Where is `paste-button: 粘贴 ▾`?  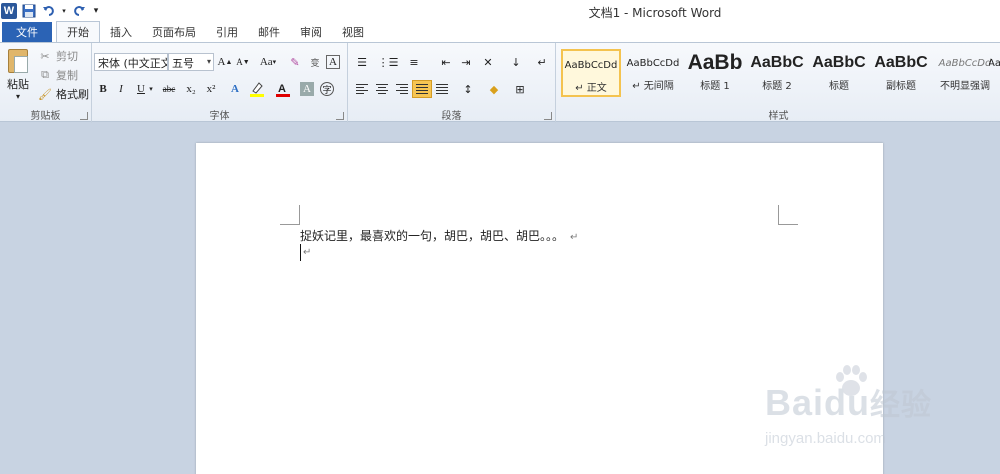 paste-button: 粘贴 ▾ is located at coordinates (18, 77).